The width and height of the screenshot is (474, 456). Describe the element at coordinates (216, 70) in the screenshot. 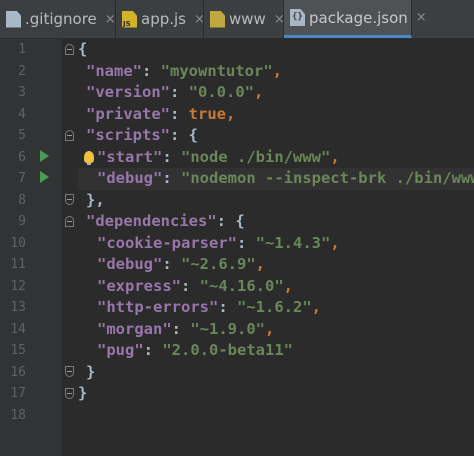

I see `json-string: "myowntutor"` at that location.